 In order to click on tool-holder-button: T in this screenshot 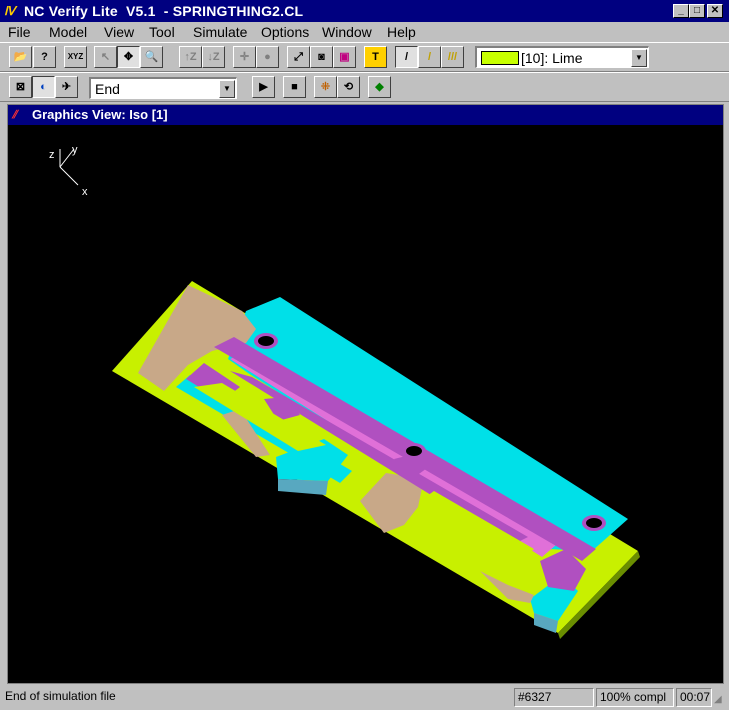, I will do `click(375, 57)`.